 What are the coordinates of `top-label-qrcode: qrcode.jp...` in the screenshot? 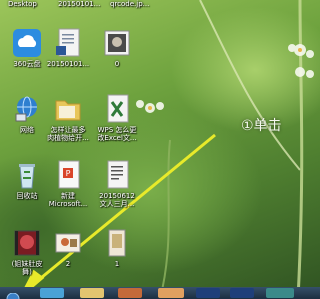 It's located at (130, 4).